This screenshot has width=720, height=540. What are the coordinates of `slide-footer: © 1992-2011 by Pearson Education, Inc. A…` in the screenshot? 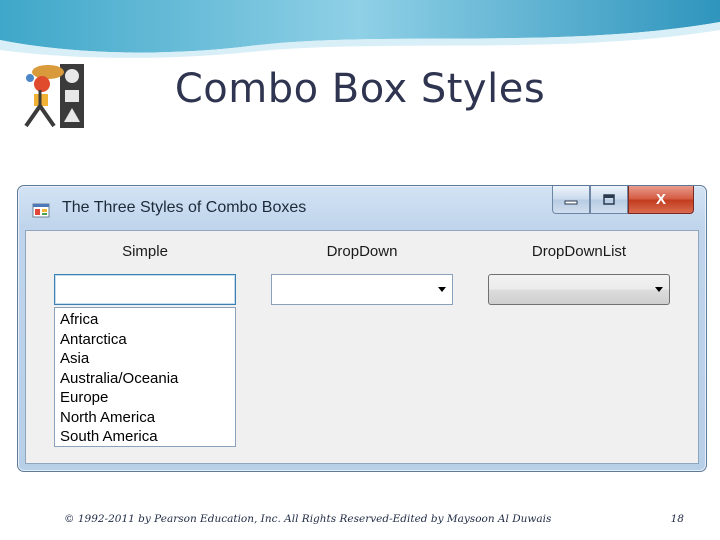 It's located at (308, 519).